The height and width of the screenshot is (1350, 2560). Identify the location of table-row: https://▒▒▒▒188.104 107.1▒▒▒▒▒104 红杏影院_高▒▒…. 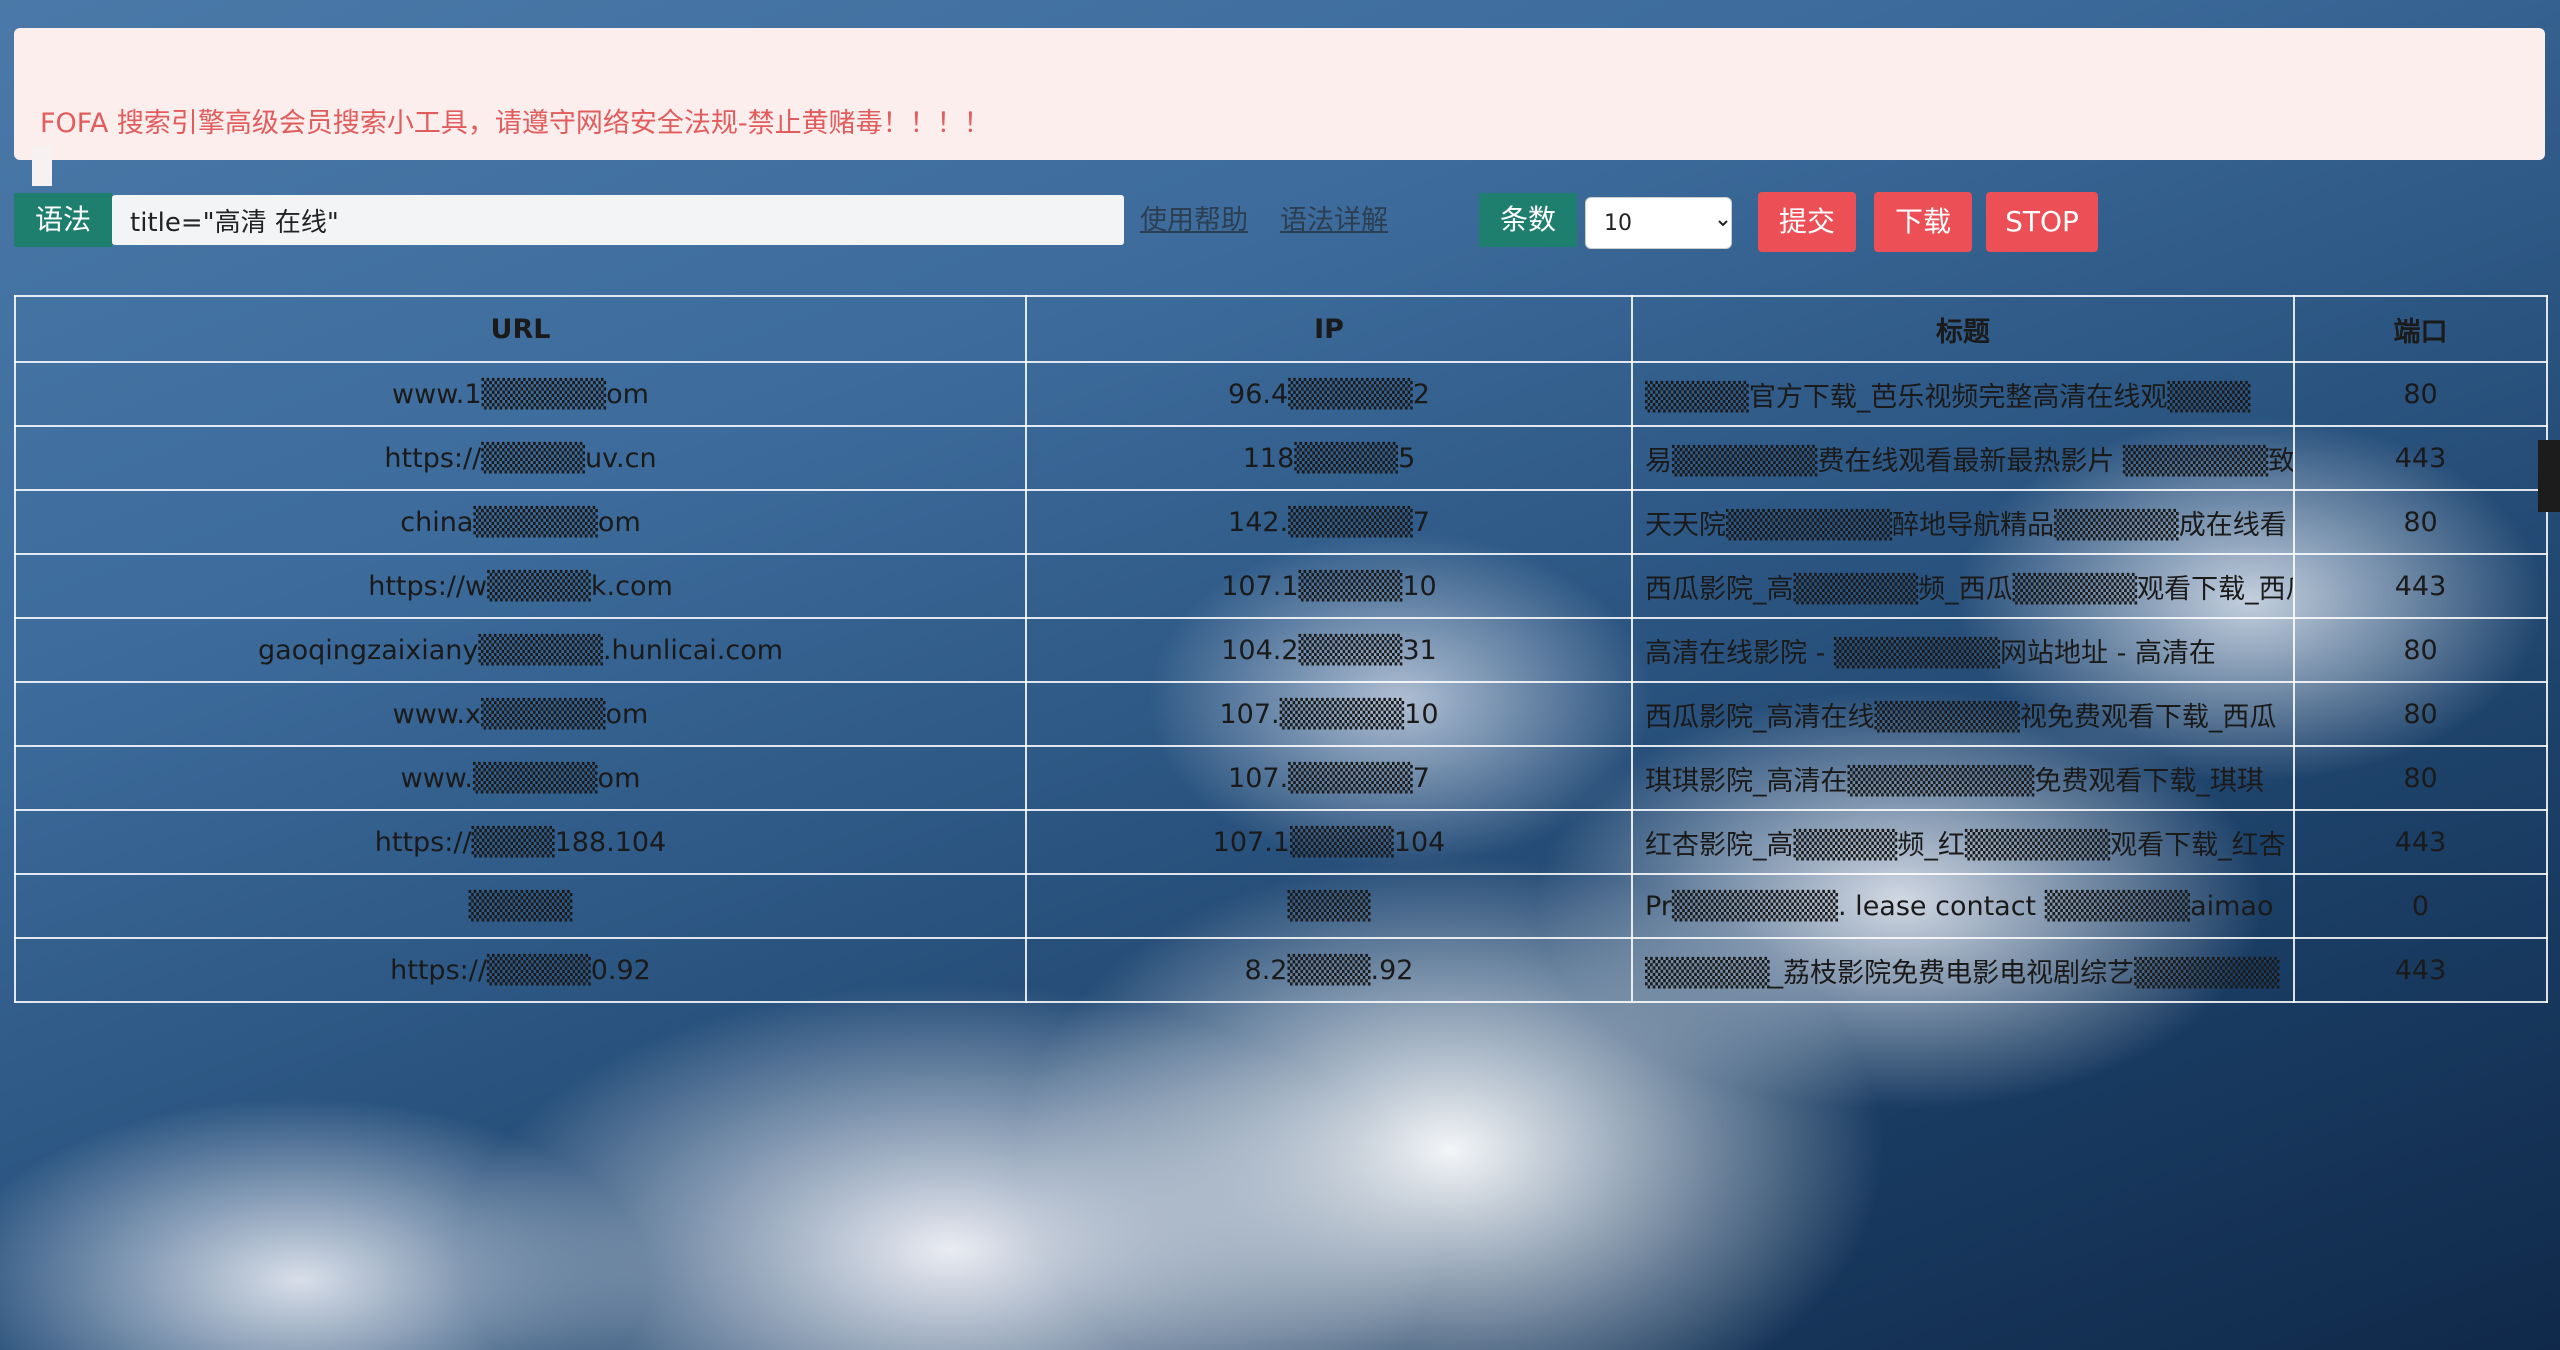
(1281, 842).